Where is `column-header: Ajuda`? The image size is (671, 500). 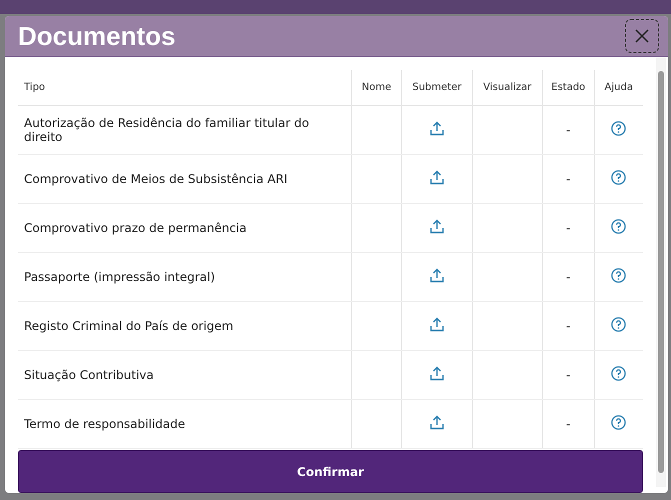
column-header: Ajuda is located at coordinates (618, 88).